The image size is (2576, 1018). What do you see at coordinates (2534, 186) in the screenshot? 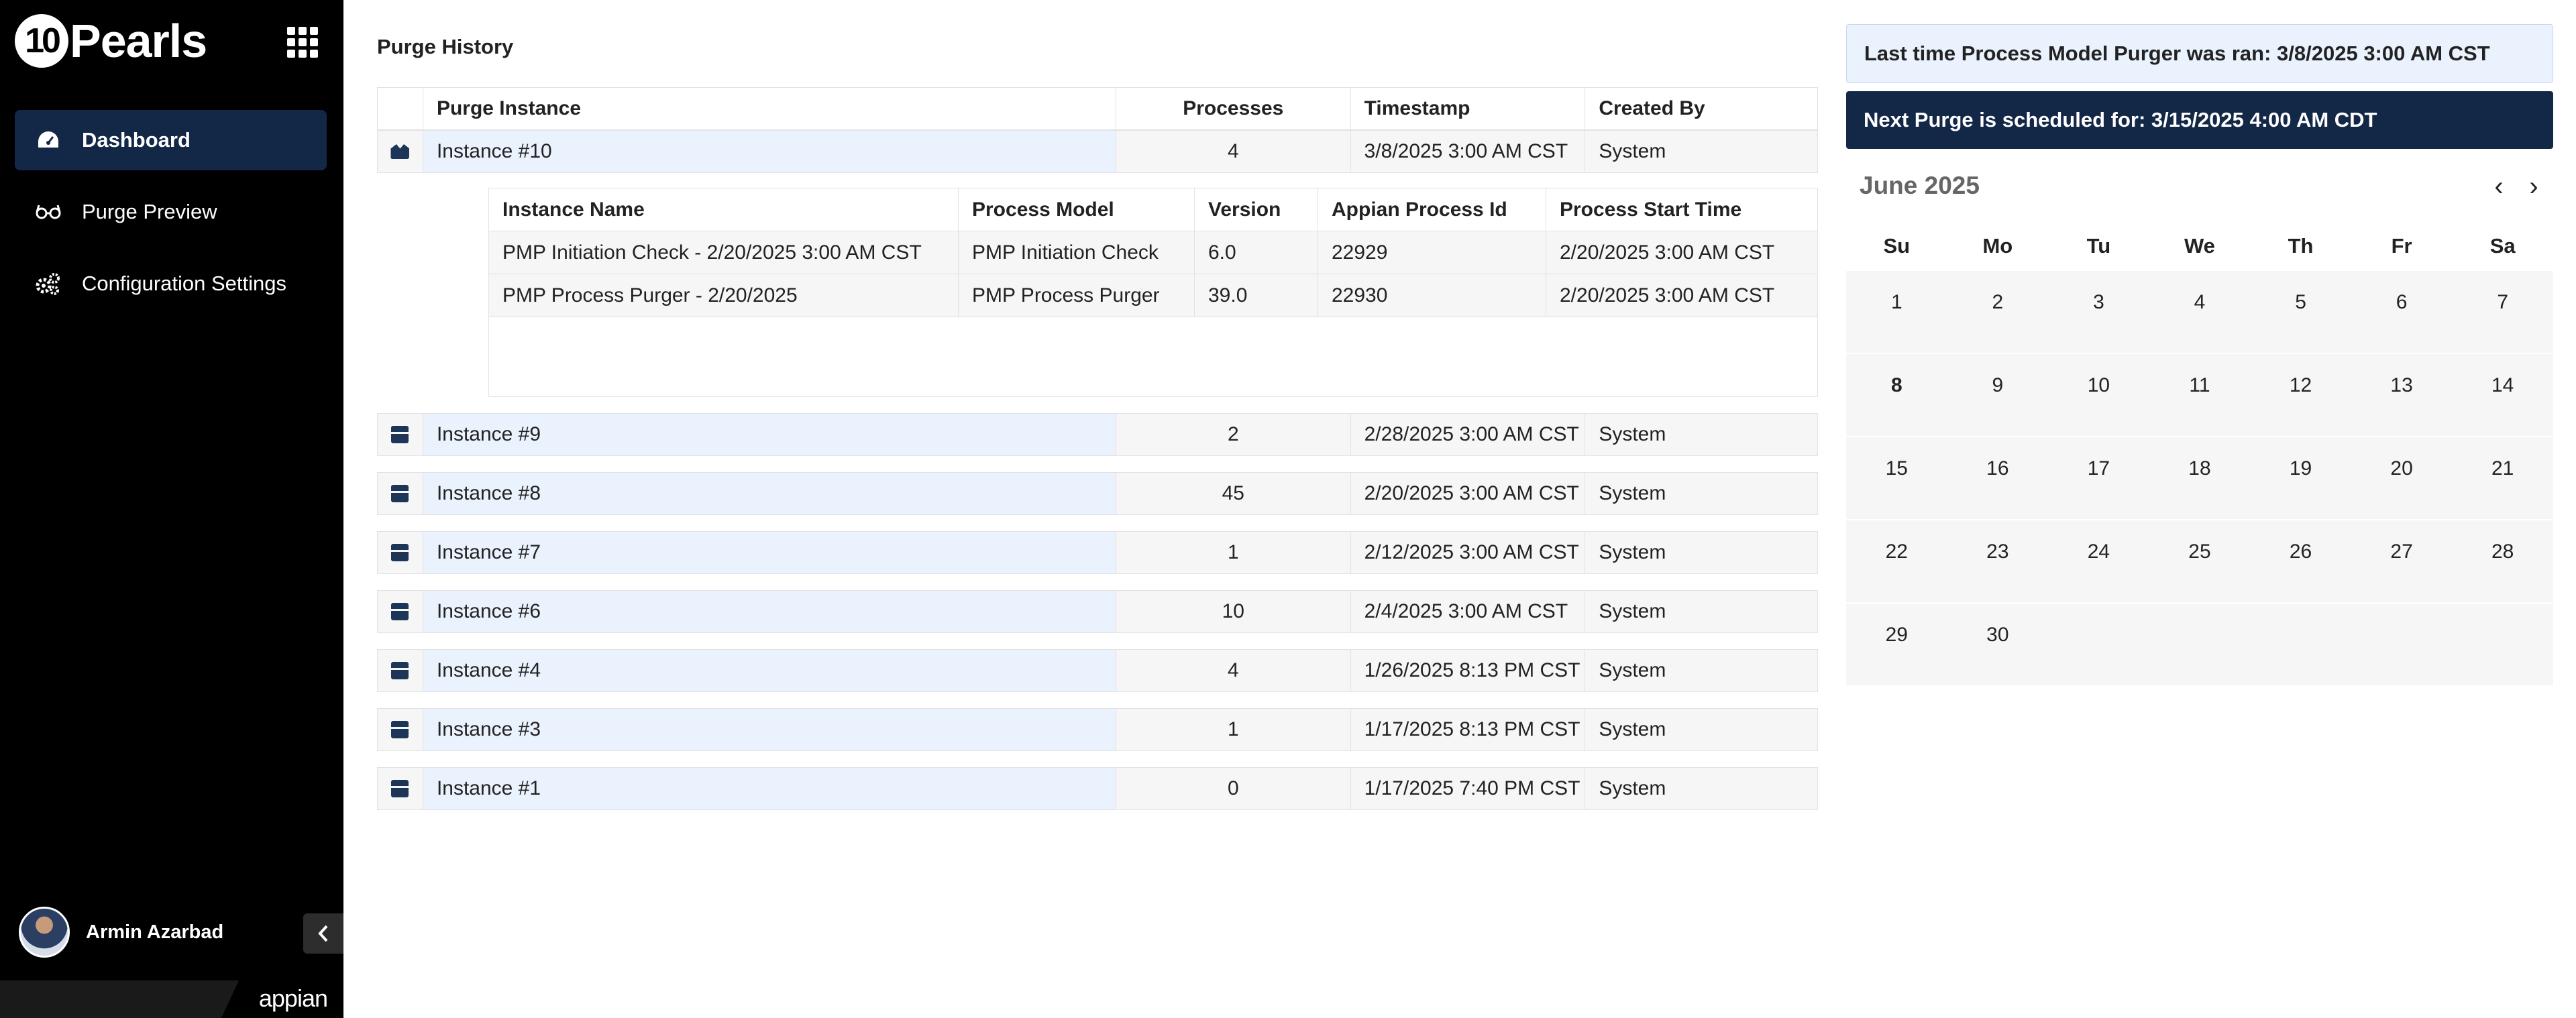
I see `chevron-right-icon: ›` at bounding box center [2534, 186].